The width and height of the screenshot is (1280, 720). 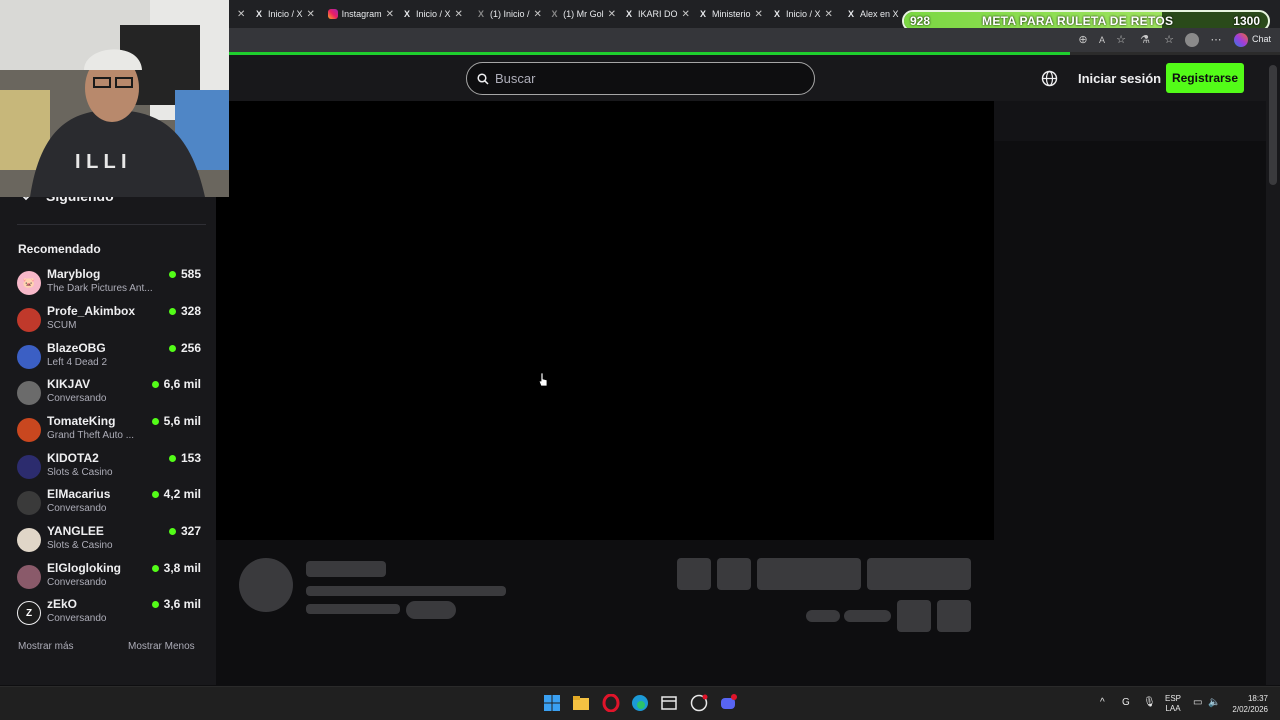 What do you see at coordinates (1197, 702) in the screenshot?
I see `network-icon: ▭` at bounding box center [1197, 702].